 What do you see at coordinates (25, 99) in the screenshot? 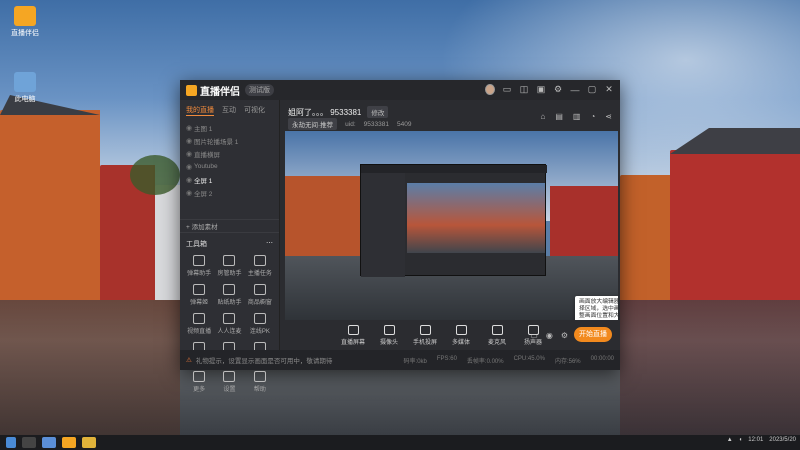
I see `desktop-icon-label: 此电脑` at bounding box center [25, 99].